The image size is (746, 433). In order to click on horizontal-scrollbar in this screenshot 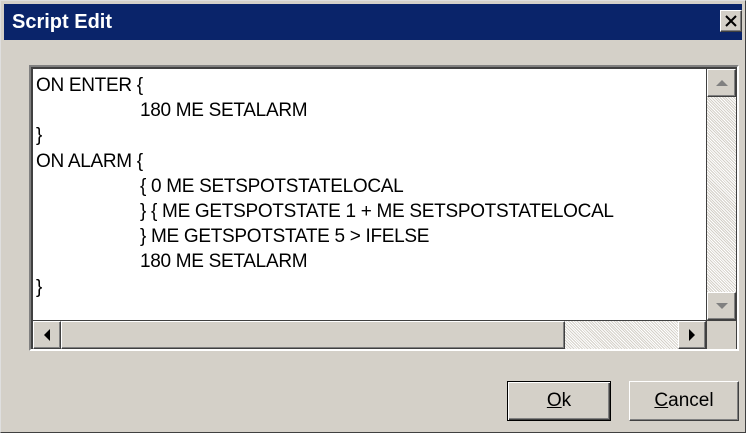, I will do `click(369, 335)`.